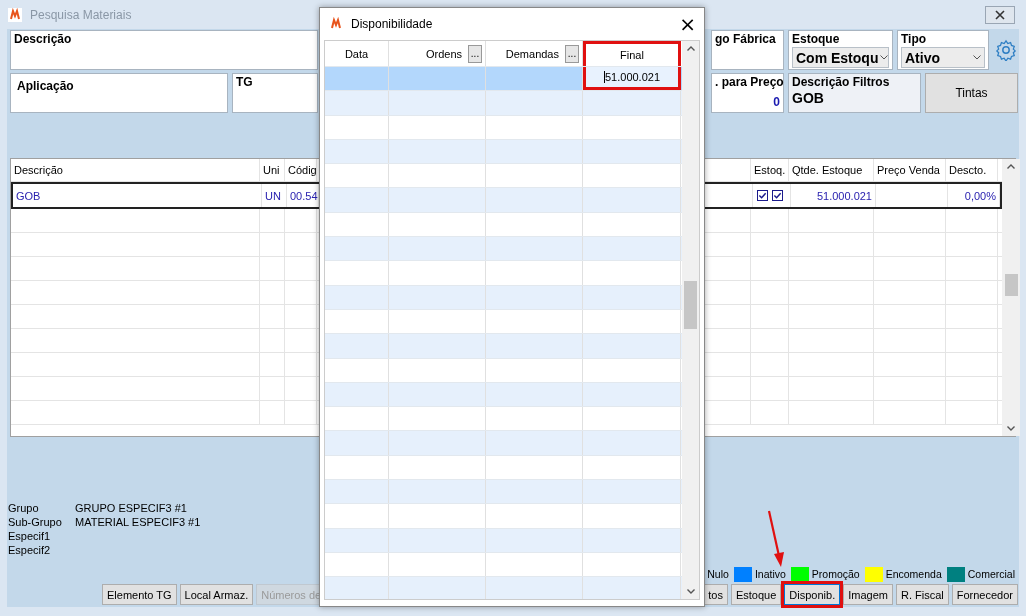  I want to click on toolbar-button: tos, so click(715, 594).